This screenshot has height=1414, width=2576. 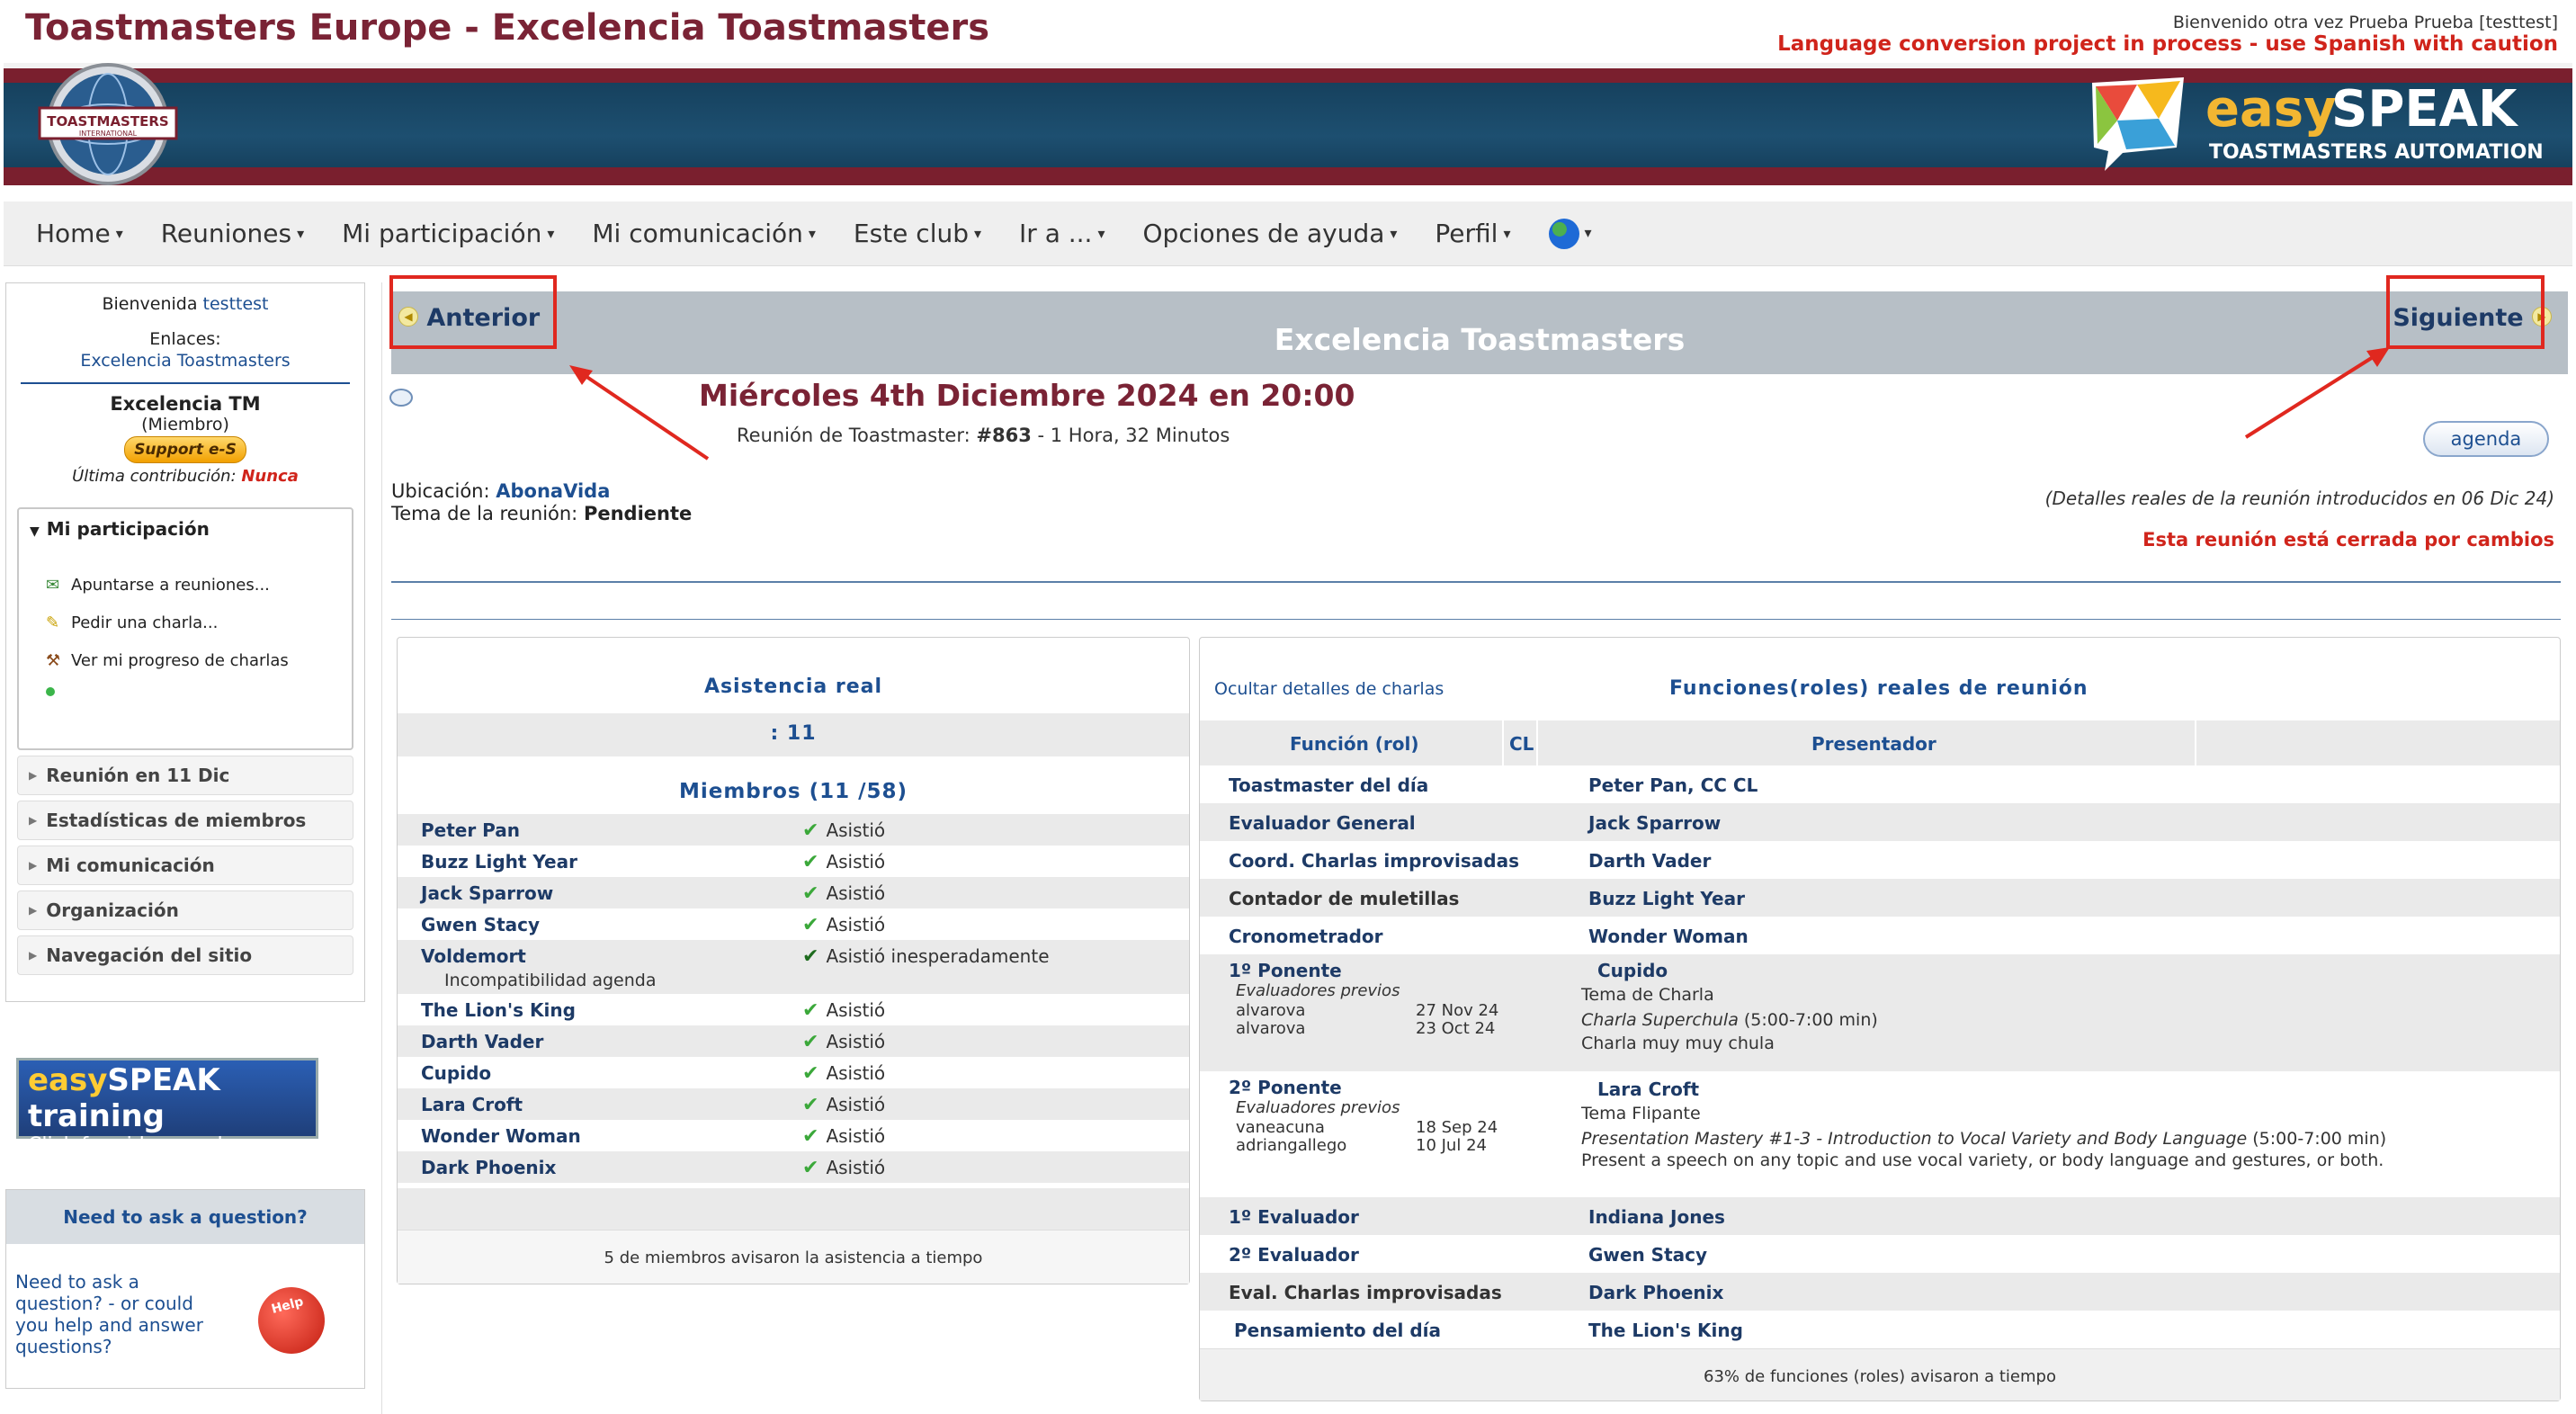 I want to click on meeting-number: #863, so click(x=1004, y=435).